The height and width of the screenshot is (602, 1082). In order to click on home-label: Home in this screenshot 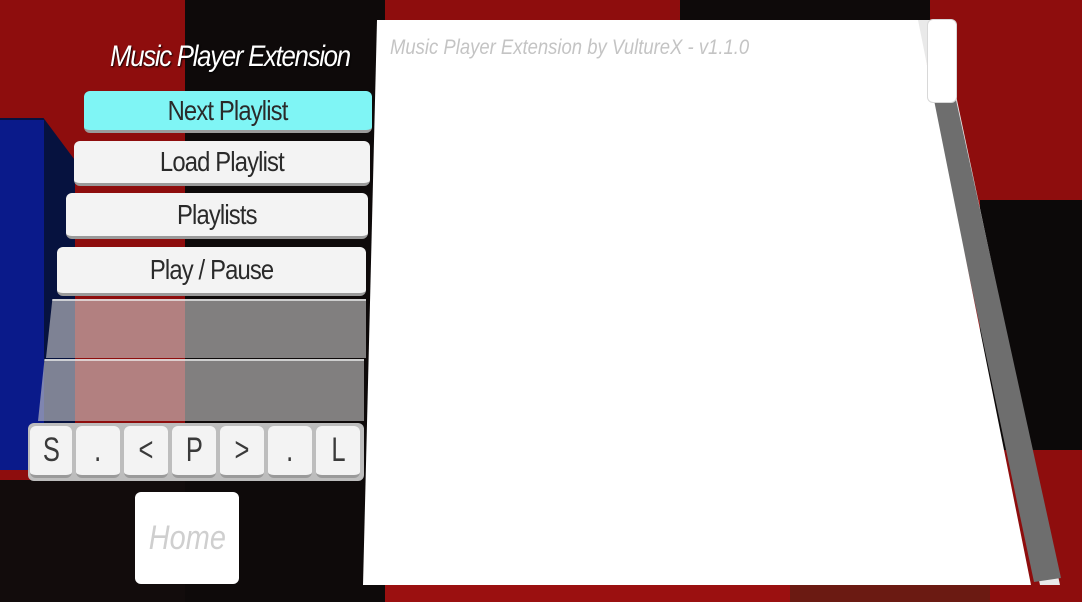, I will do `click(187, 537)`.